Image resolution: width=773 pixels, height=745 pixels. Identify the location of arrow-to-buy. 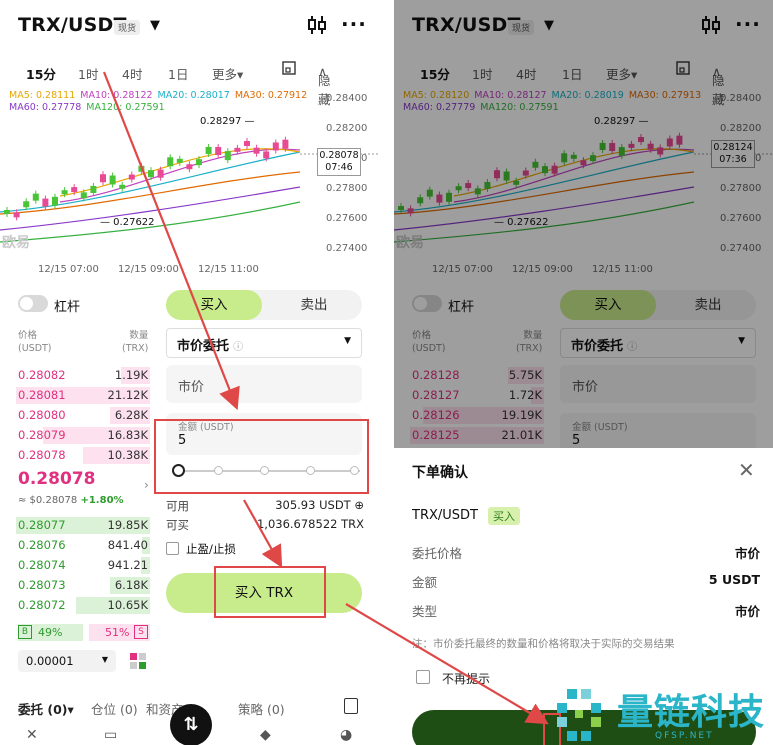
(263, 533).